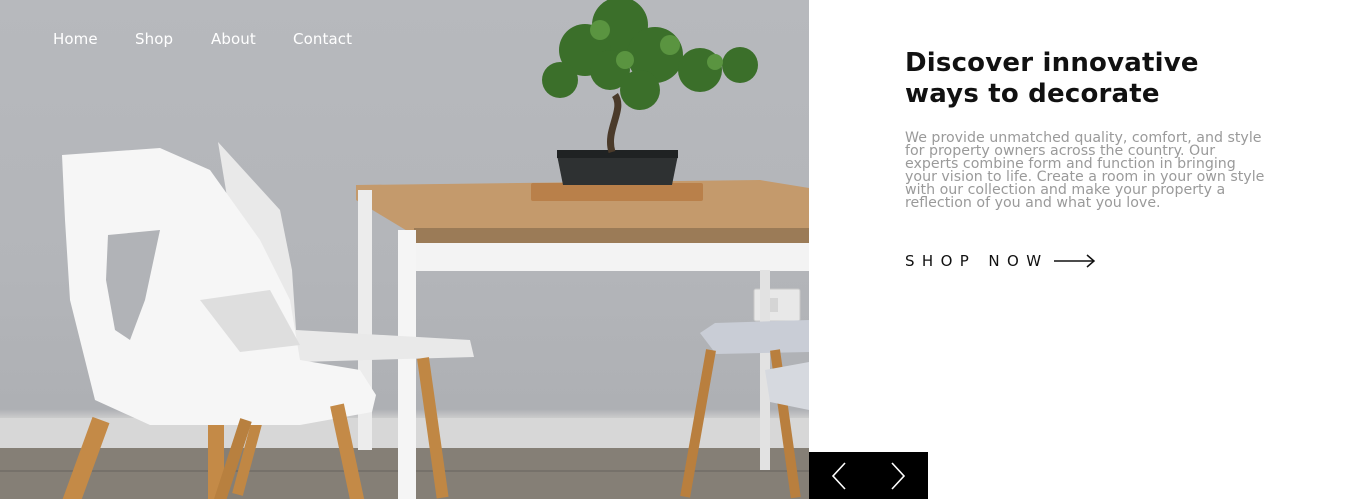 This screenshot has width=1347, height=499. What do you see at coordinates (1033, 203) in the screenshot?
I see `description-line: reflection of you and what you love.` at bounding box center [1033, 203].